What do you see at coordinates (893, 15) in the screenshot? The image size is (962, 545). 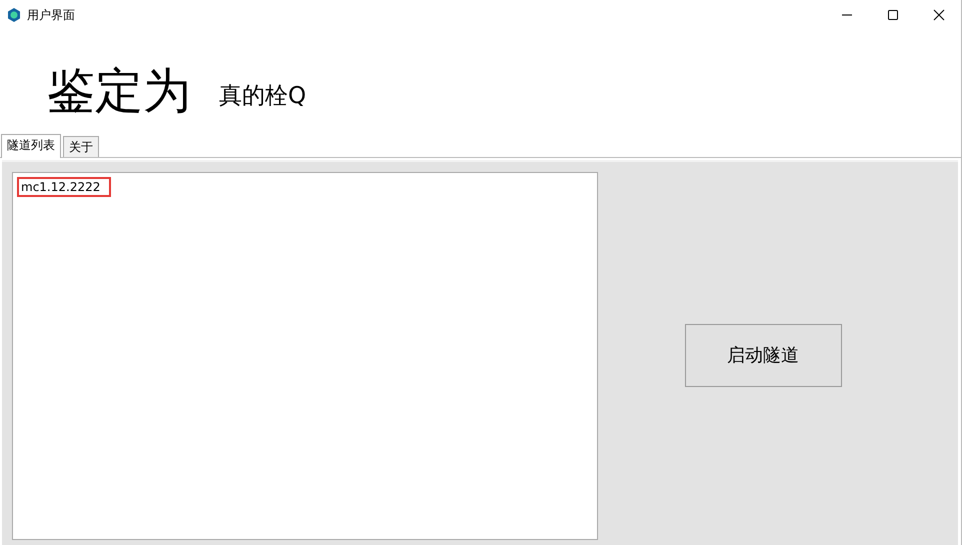 I see `maximize-icon` at bounding box center [893, 15].